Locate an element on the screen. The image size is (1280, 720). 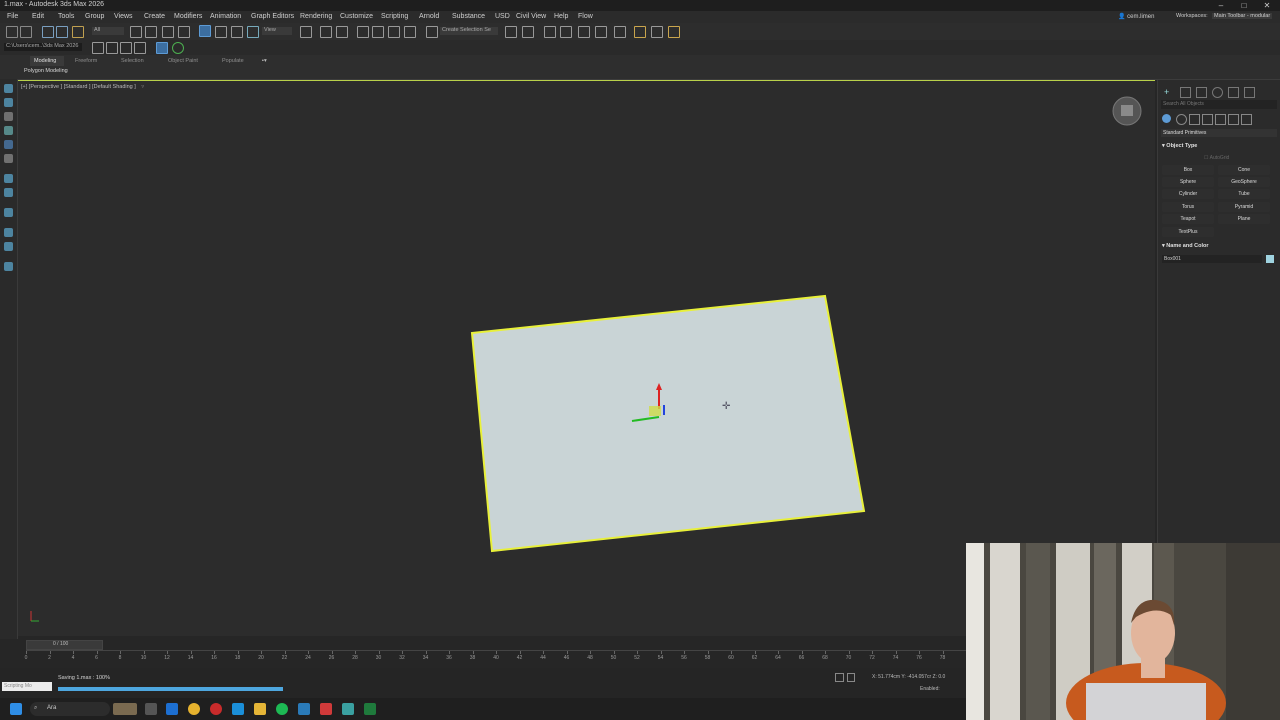
manipulate-icon is located at coordinates (326, 32).